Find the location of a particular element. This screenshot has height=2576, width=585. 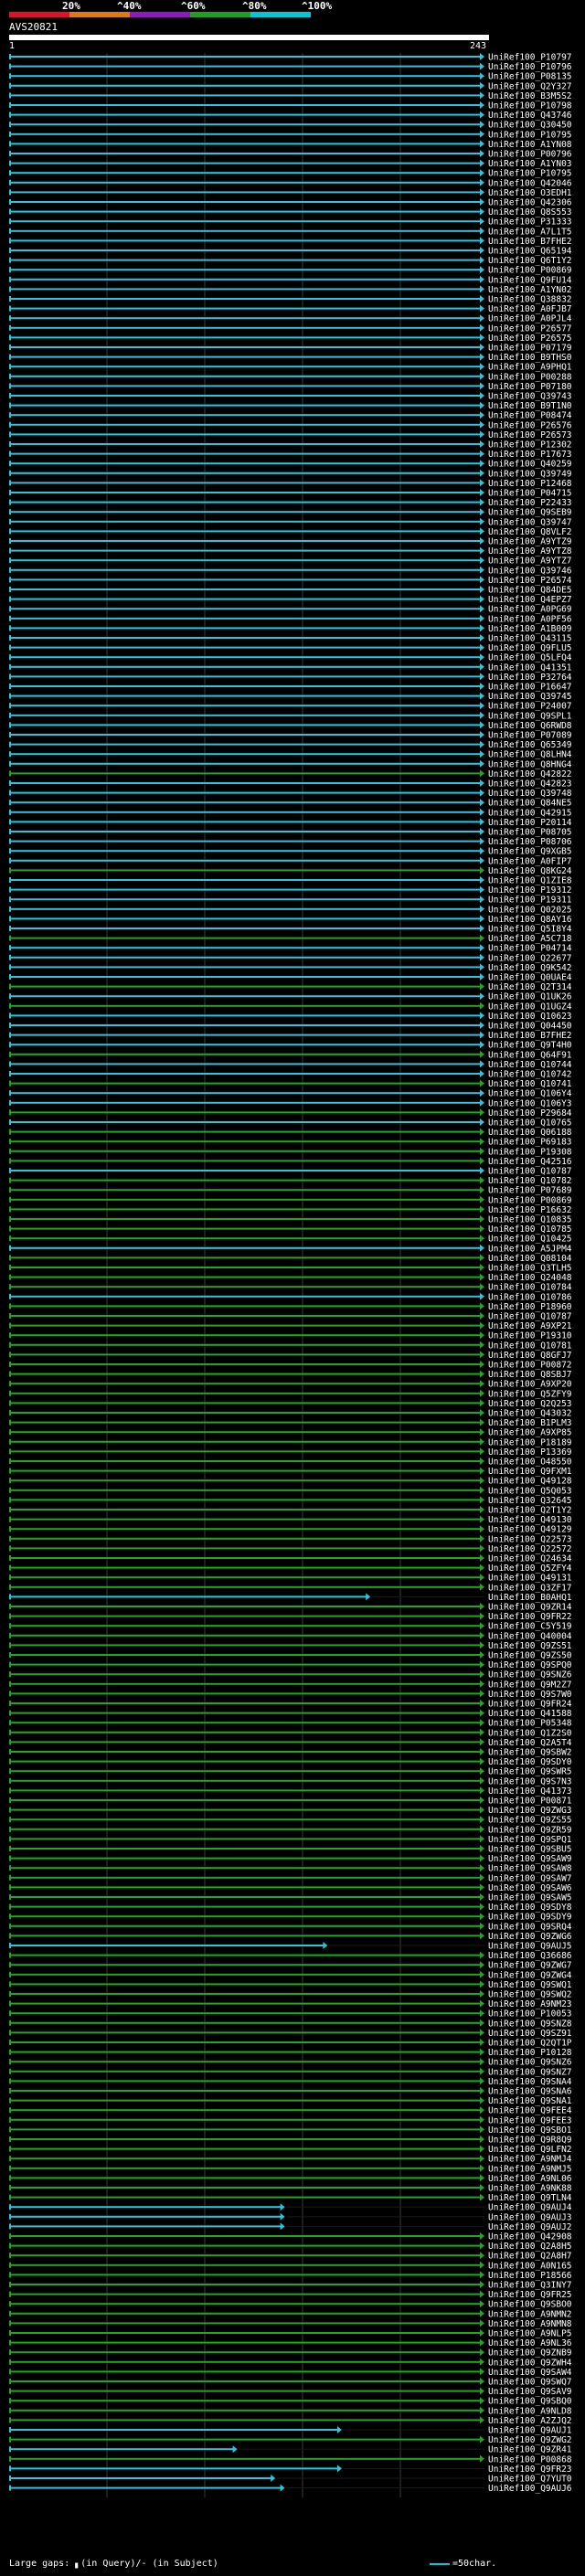

hit-row: UniRef100_A5JPM4 is located at coordinates (290, 1249).